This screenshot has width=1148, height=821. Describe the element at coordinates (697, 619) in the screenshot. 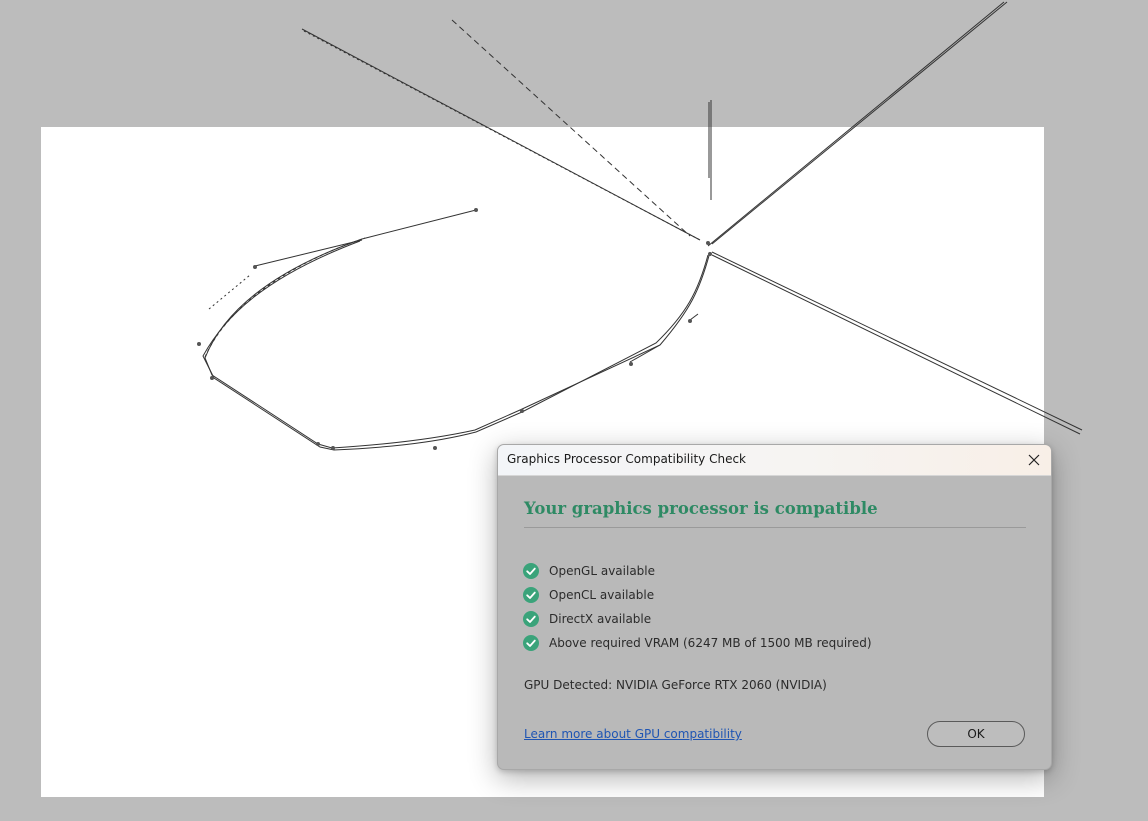

I see `check-item: DirectX available` at that location.